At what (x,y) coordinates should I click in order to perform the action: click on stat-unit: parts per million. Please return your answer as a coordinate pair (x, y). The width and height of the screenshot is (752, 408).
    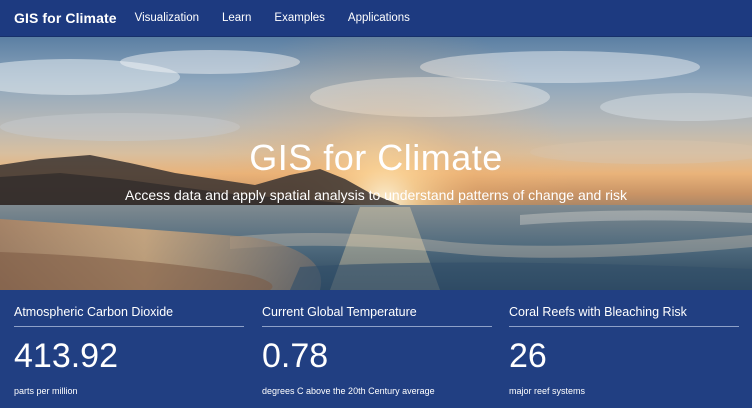
    Looking at the image, I should click on (46, 391).